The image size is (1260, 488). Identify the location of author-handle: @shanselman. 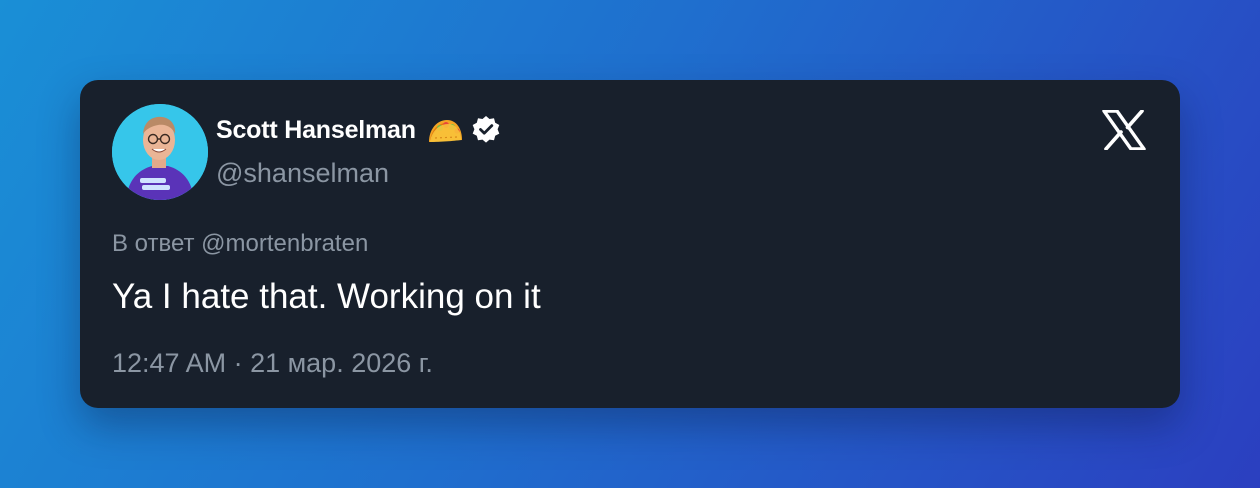
(302, 173).